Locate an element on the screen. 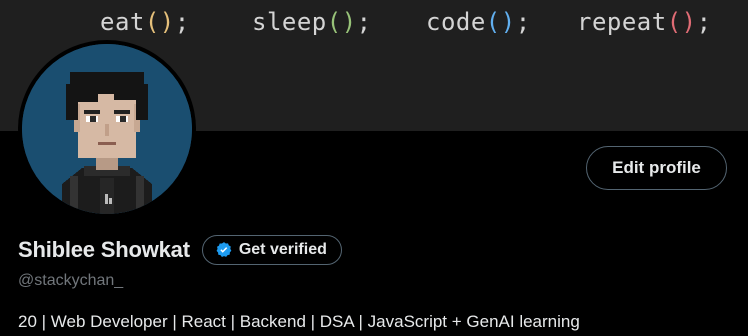 The image size is (748, 336). verified-badge-icon is located at coordinates (224, 249).